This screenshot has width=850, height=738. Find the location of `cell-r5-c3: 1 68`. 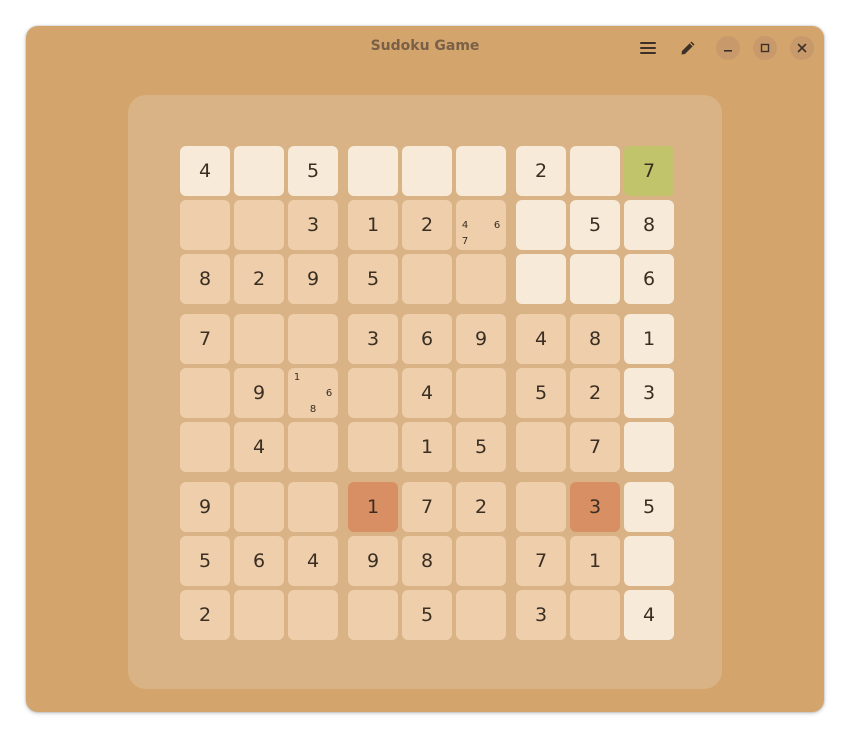

cell-r5-c3: 1 68 is located at coordinates (313, 393).